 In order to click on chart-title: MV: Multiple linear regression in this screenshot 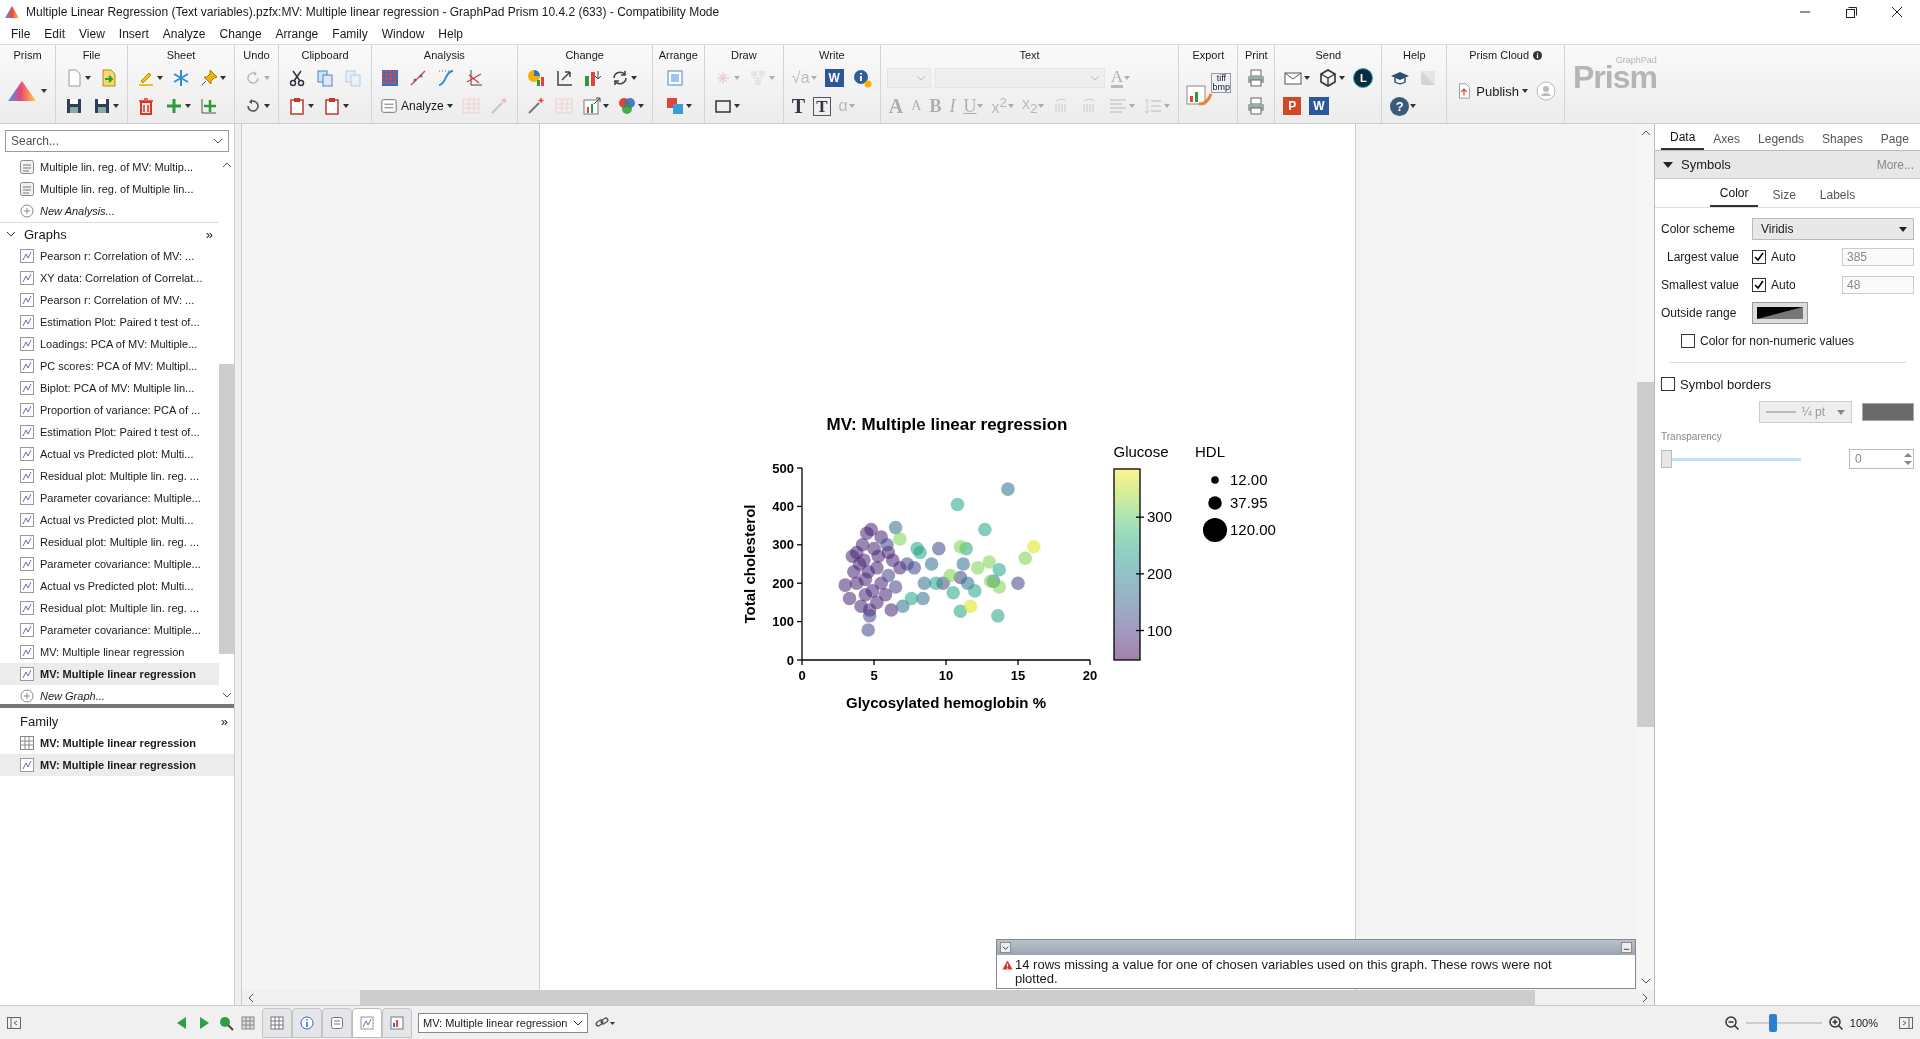, I will do `click(947, 424)`.